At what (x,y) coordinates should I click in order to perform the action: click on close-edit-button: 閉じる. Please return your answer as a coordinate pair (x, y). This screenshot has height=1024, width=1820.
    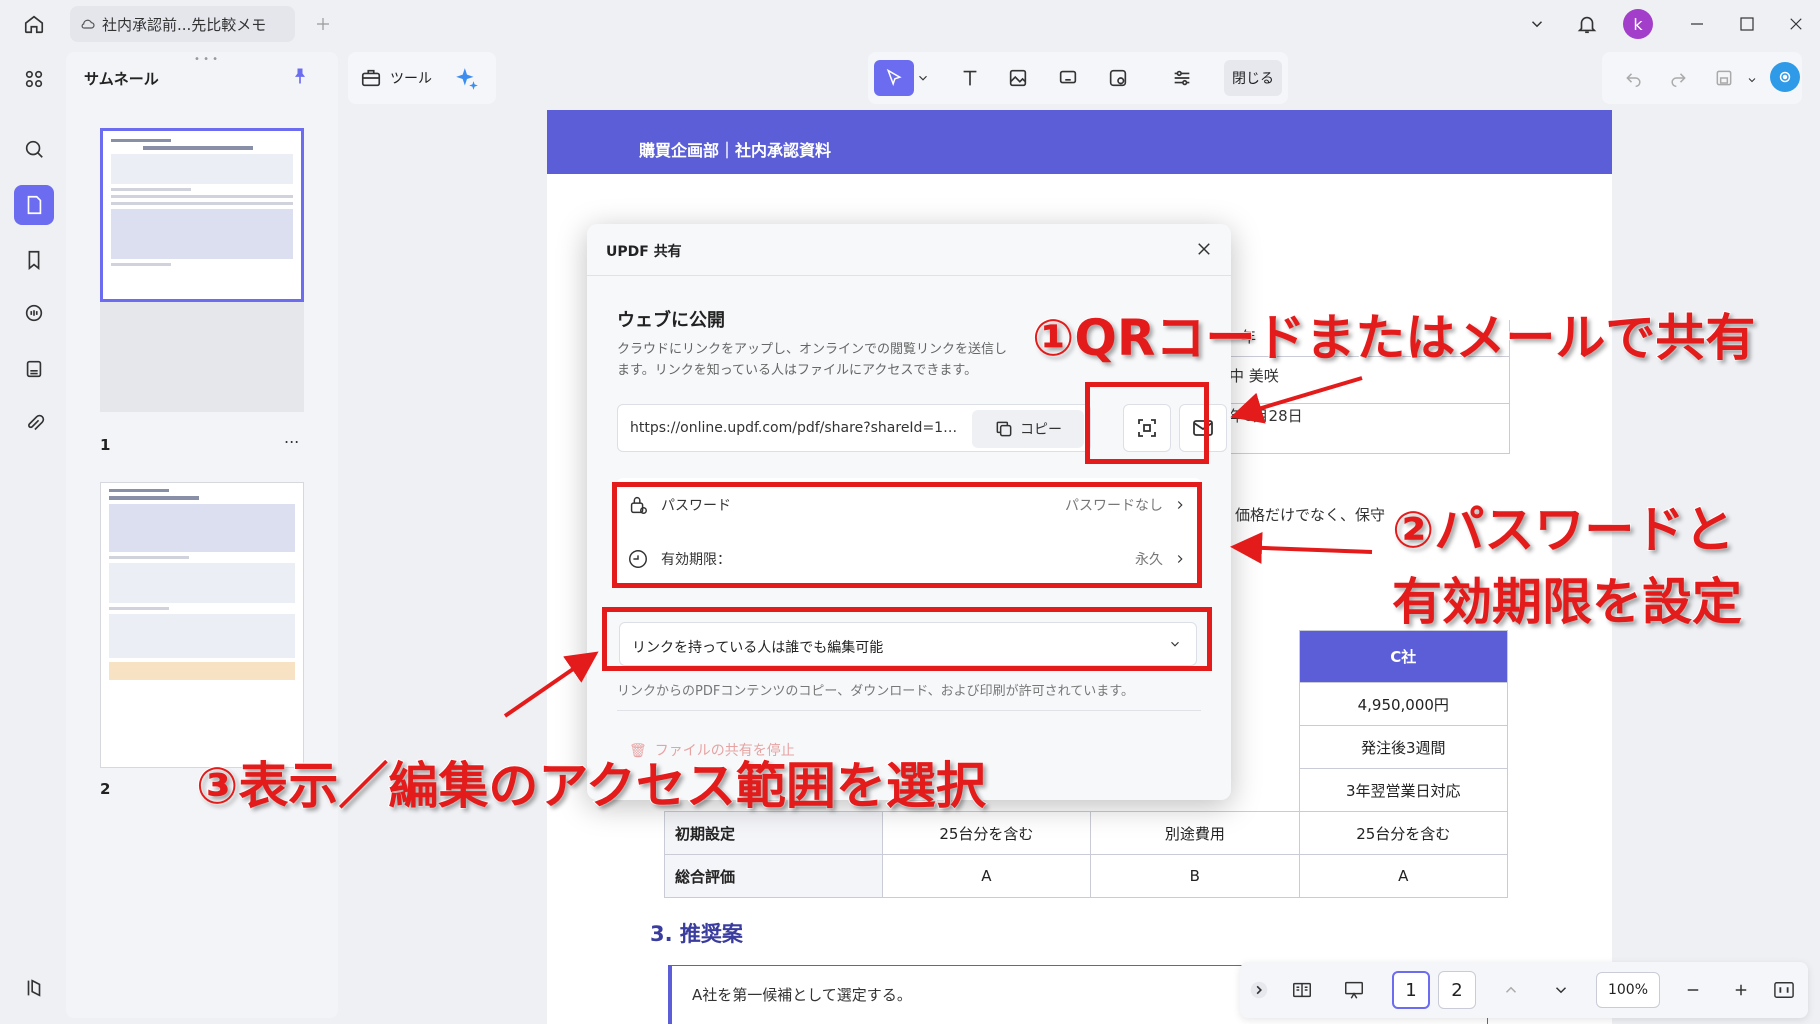
    Looking at the image, I should click on (1253, 78).